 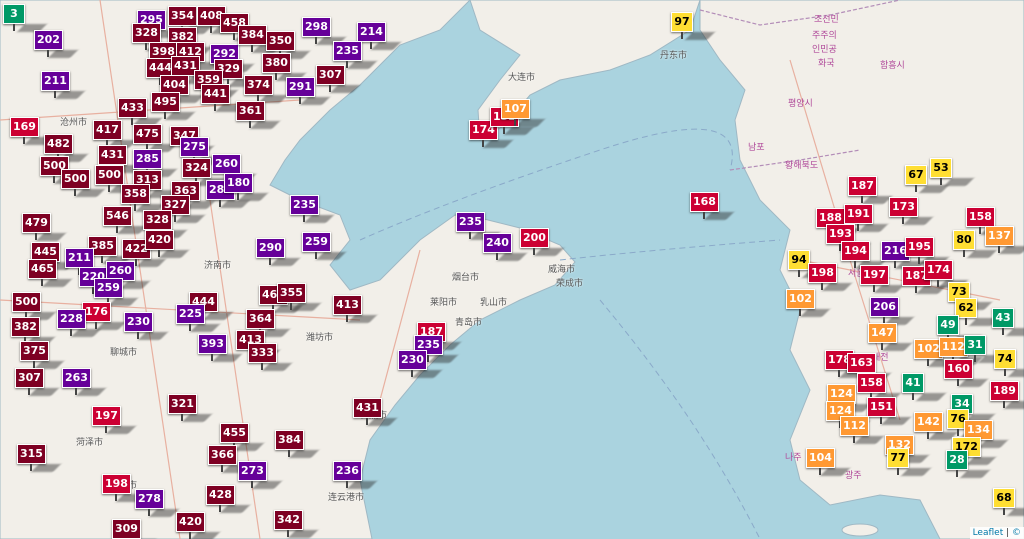 I want to click on aqi-station-marker: 358, so click(x=135, y=197).